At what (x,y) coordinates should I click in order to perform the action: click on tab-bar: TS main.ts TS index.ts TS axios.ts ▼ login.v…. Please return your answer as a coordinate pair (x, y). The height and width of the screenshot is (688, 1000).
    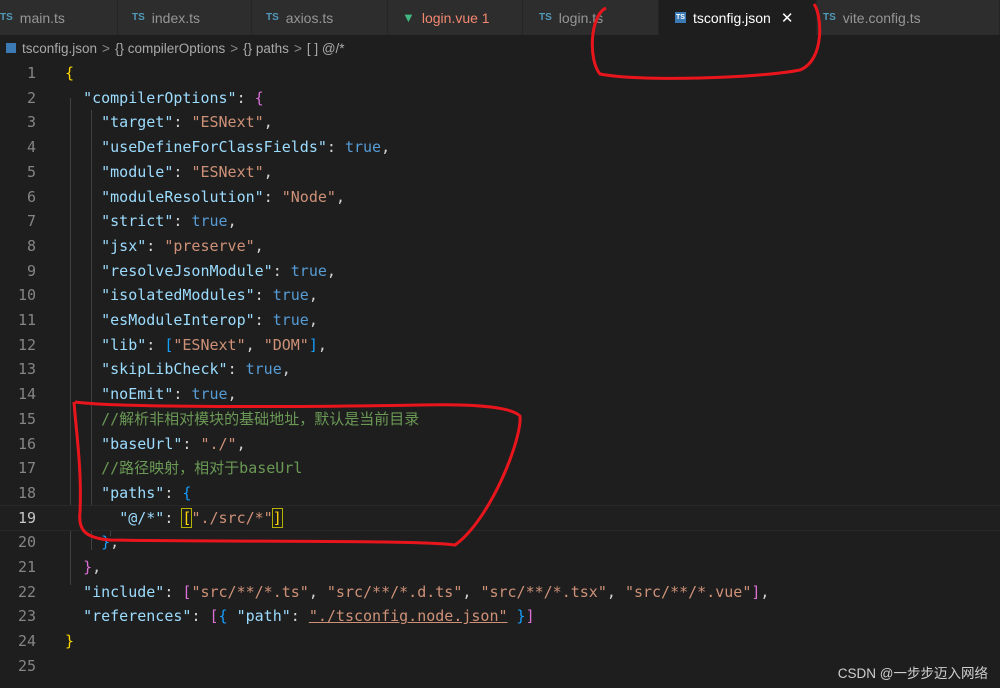
    Looking at the image, I should click on (500, 17).